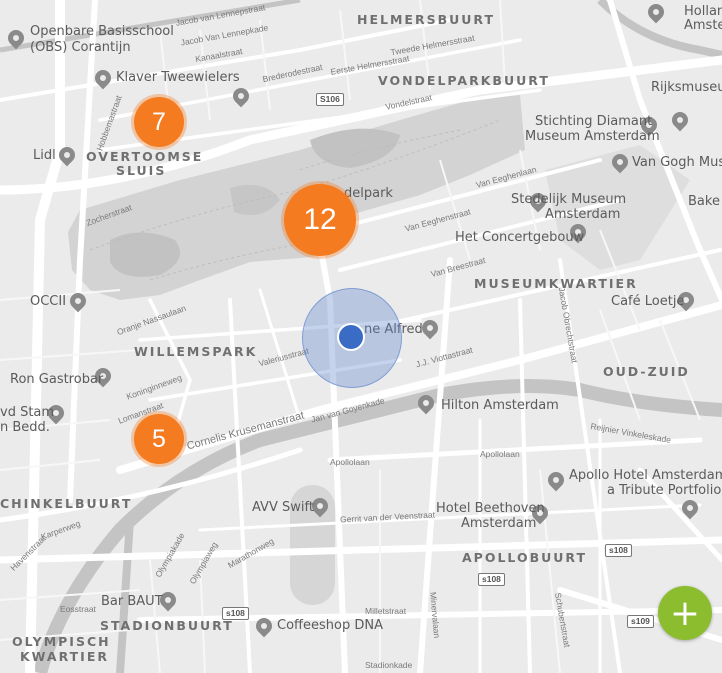  What do you see at coordinates (368, 193) in the screenshot?
I see `poi-label: delpark` at bounding box center [368, 193].